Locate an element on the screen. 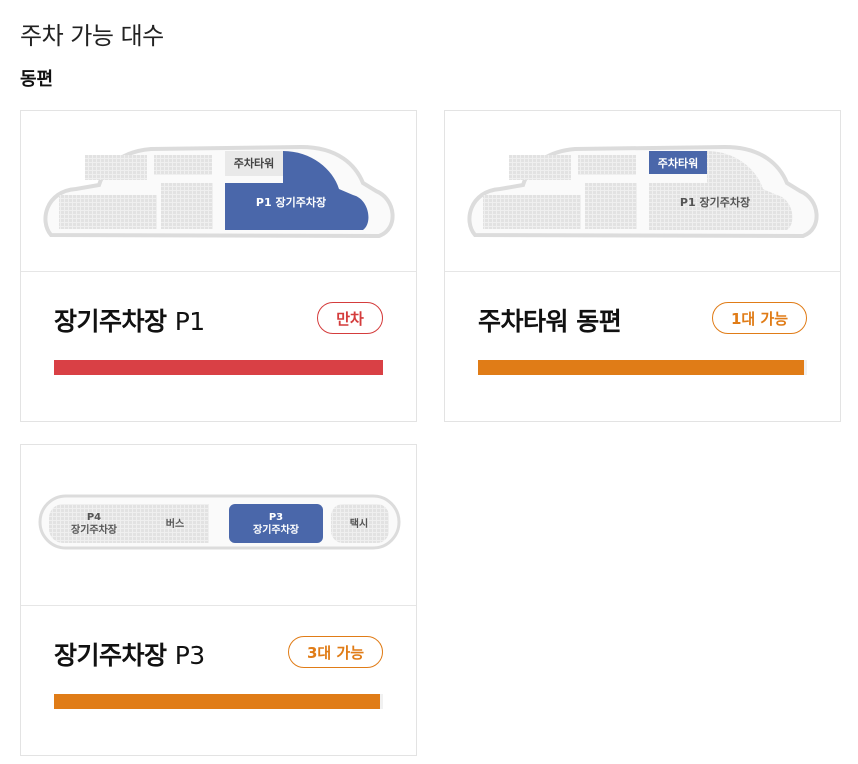  lot-info: 주차타워 동편 1대 가능 is located at coordinates (642, 346).